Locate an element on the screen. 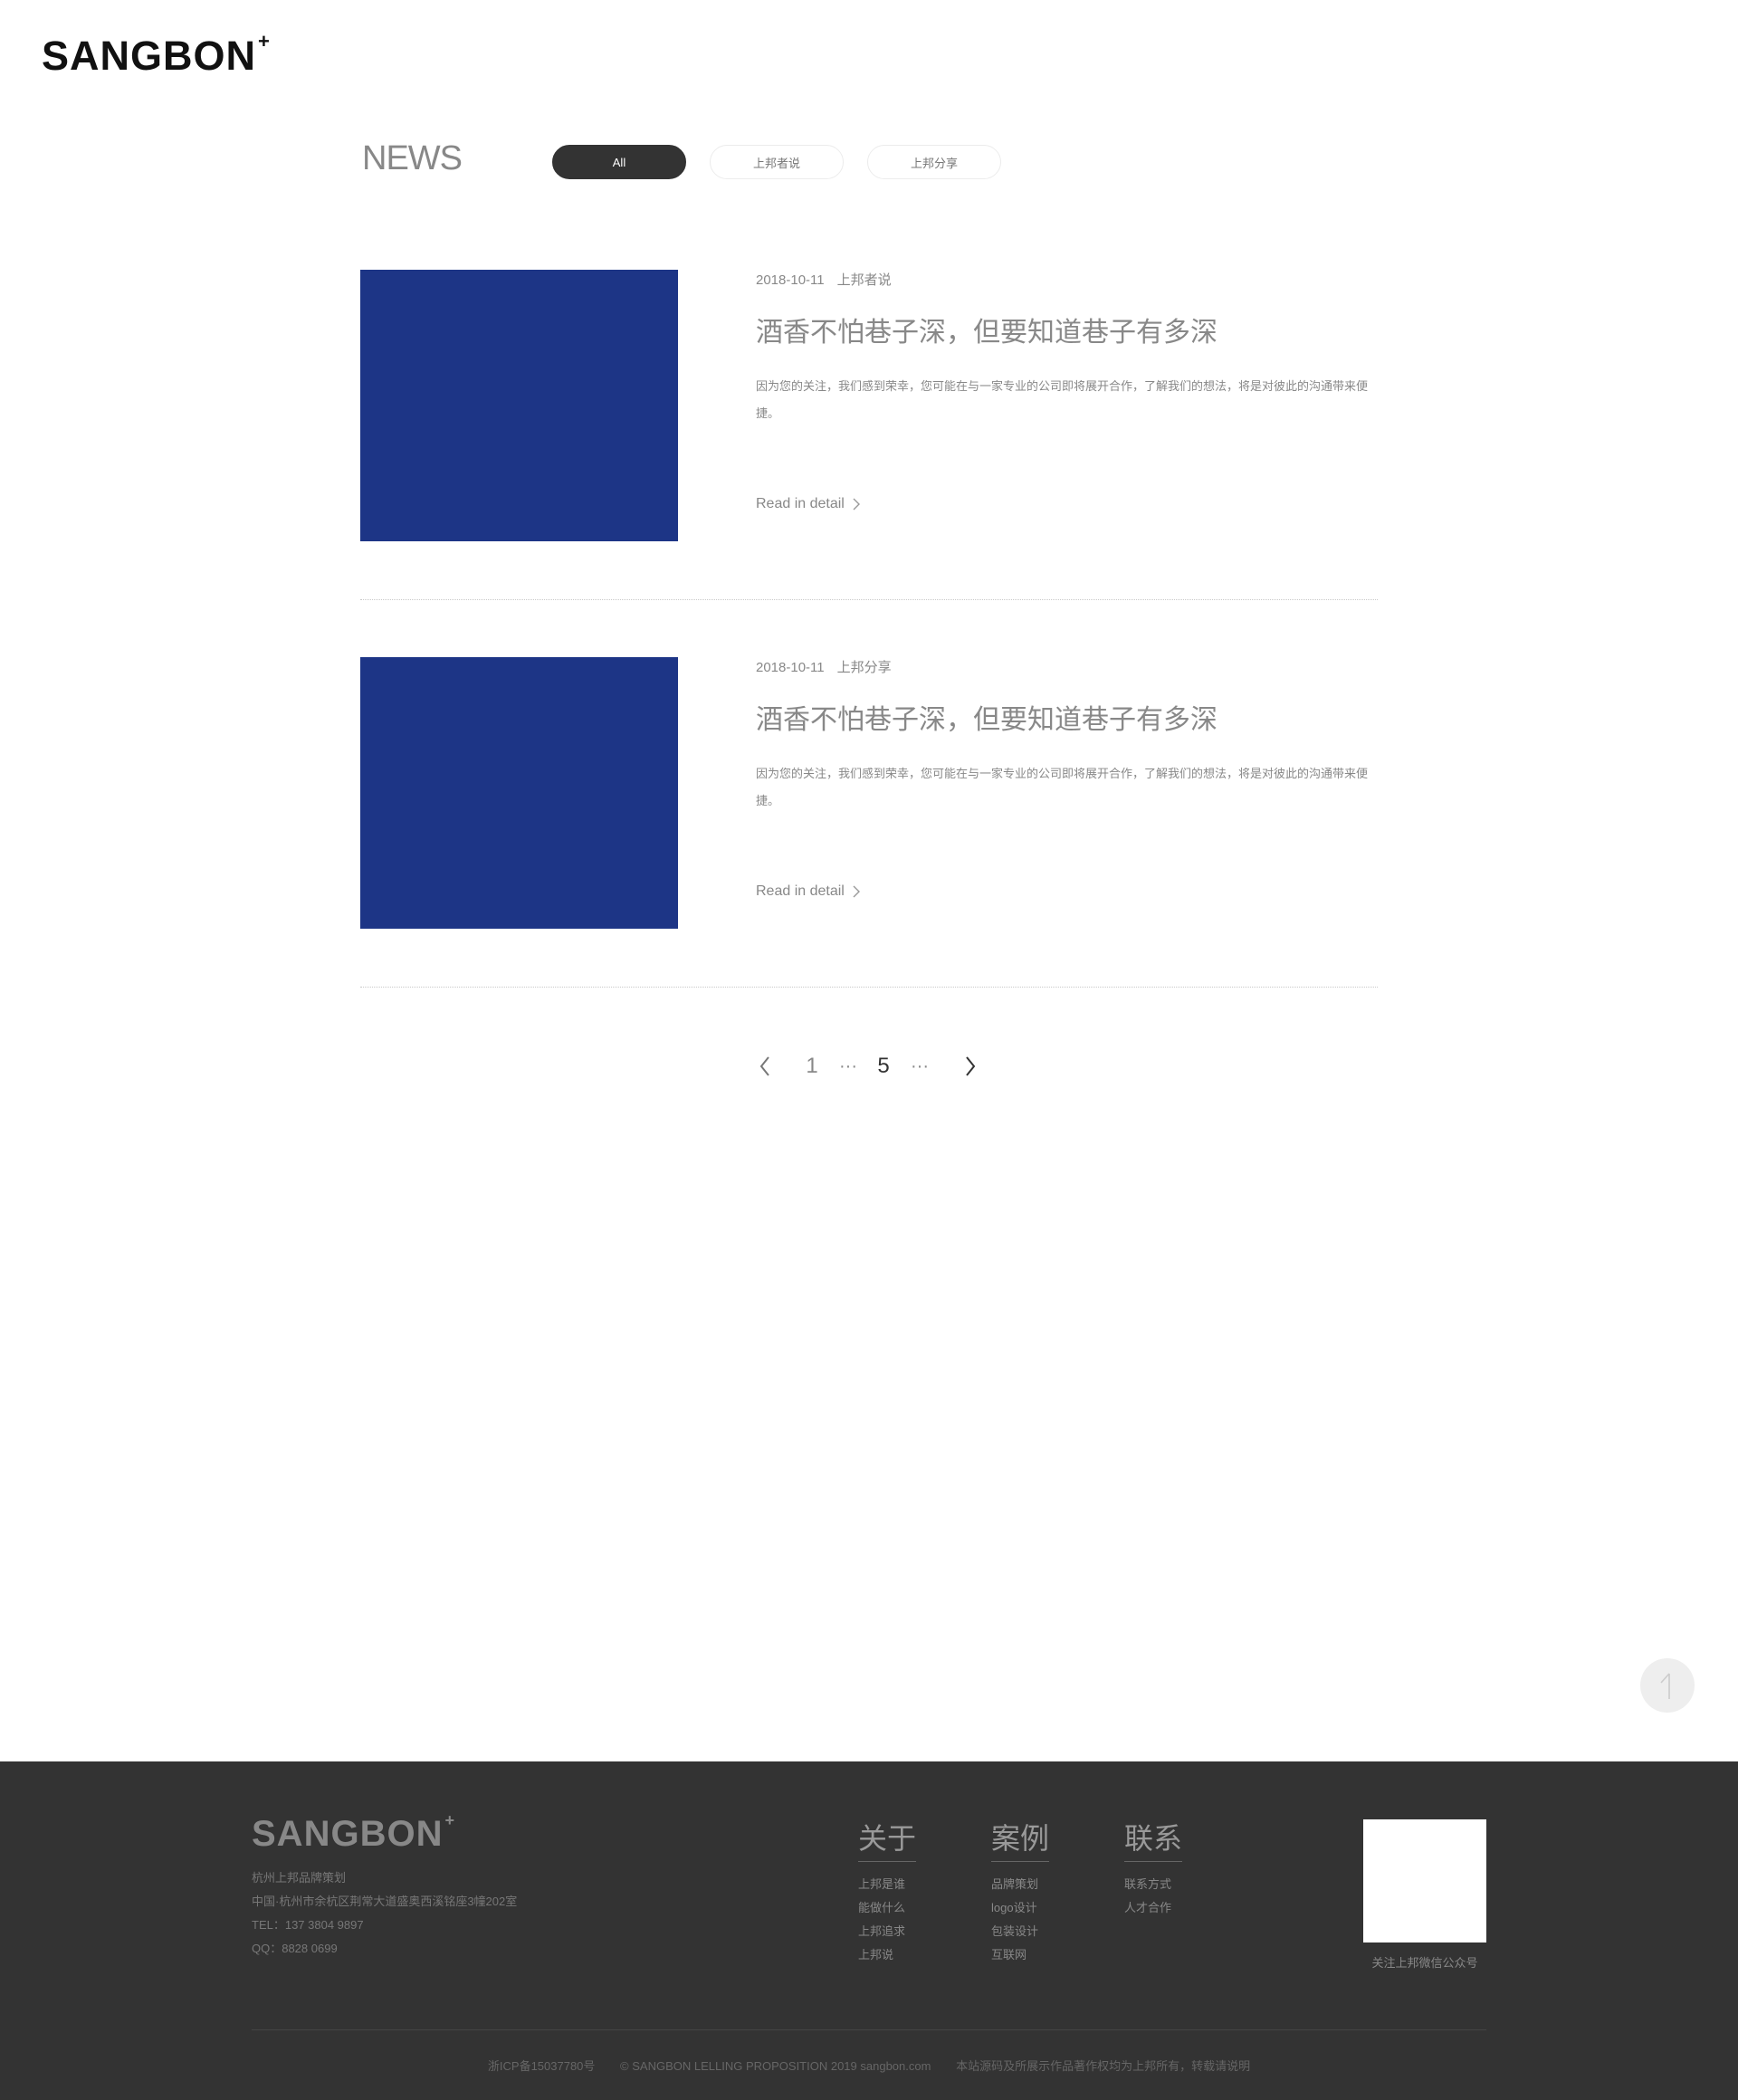  footer-column-cases: 案例 品牌策划 logo设计 包装设计 互联网 is located at coordinates (1020, 1891).